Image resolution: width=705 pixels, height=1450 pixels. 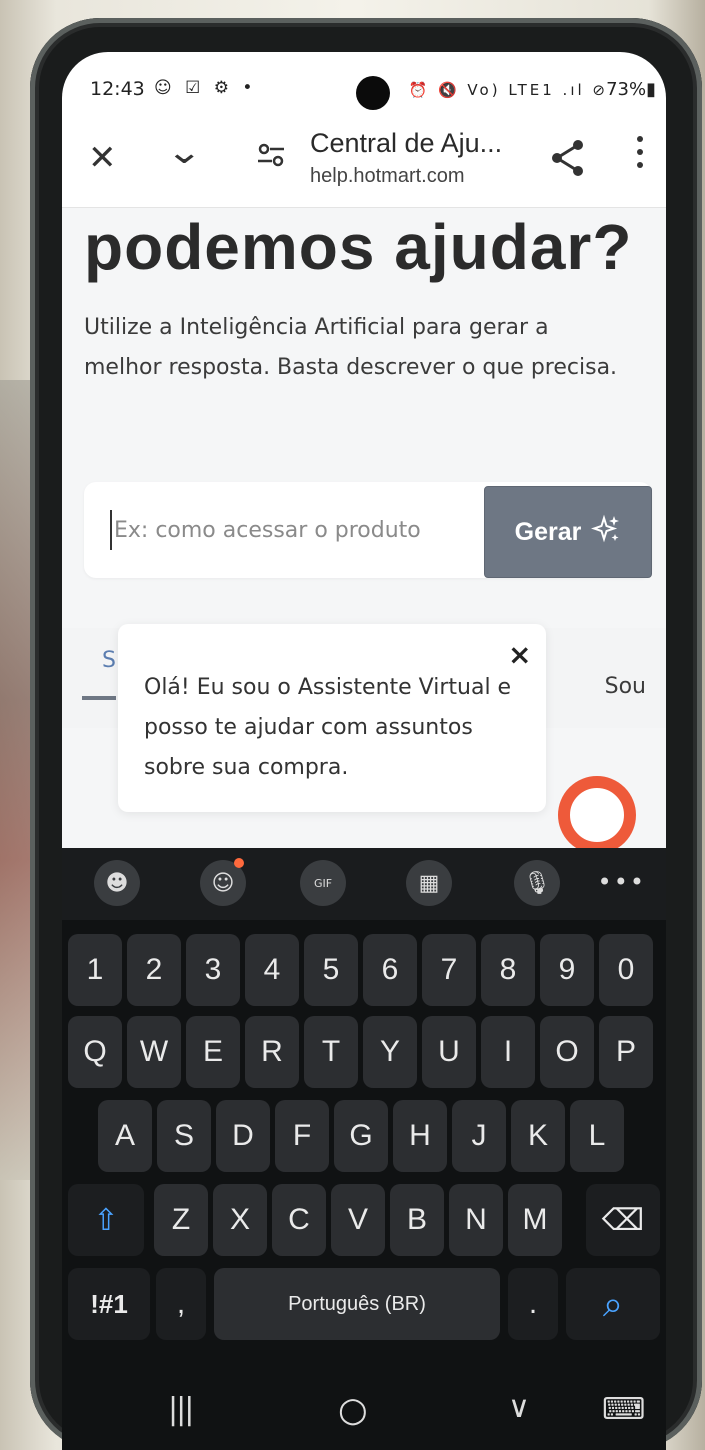 I want to click on letter-key-y: Y, so click(x=390, y=1052).